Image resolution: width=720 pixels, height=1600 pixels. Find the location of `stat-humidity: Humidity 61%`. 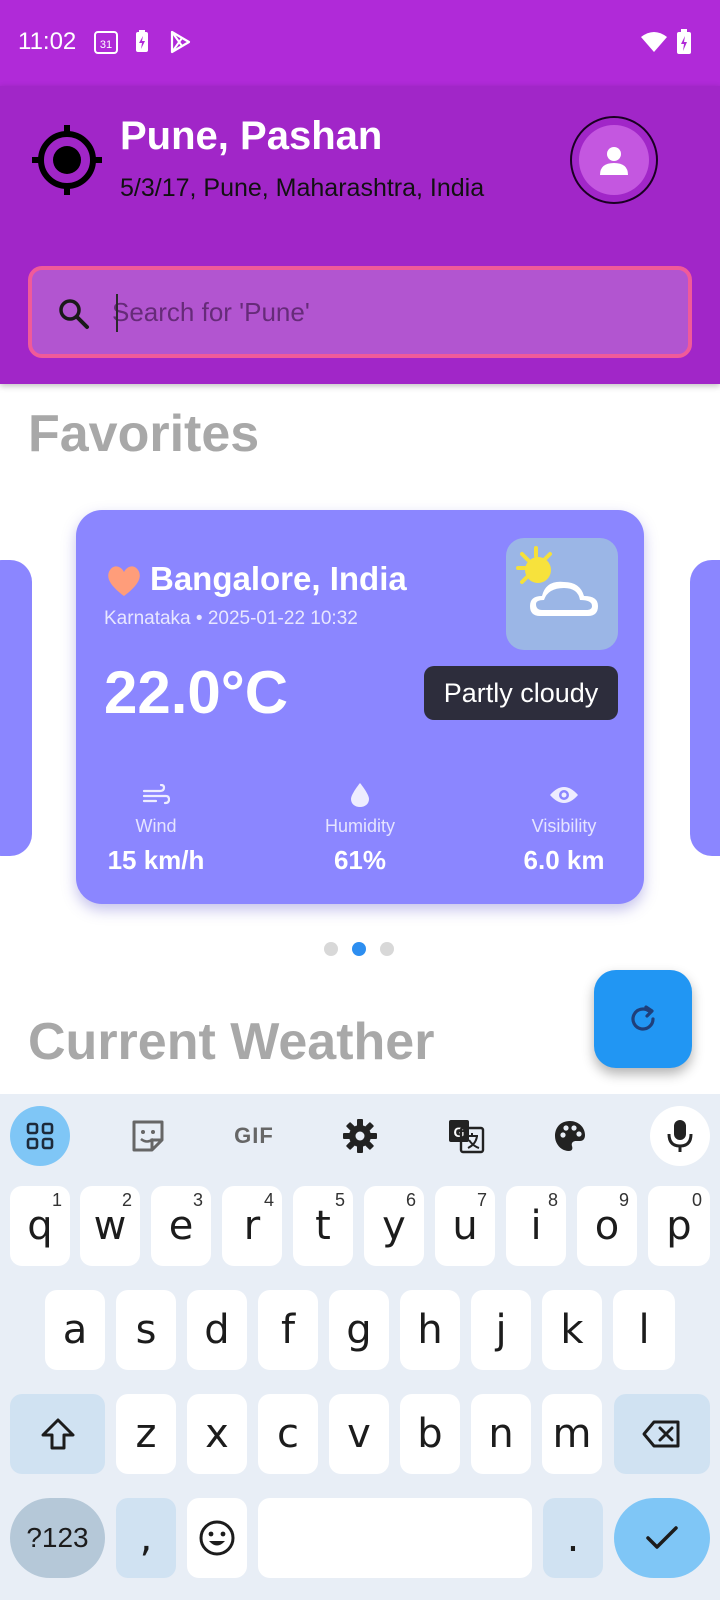

stat-humidity: Humidity 61% is located at coordinates (360, 829).